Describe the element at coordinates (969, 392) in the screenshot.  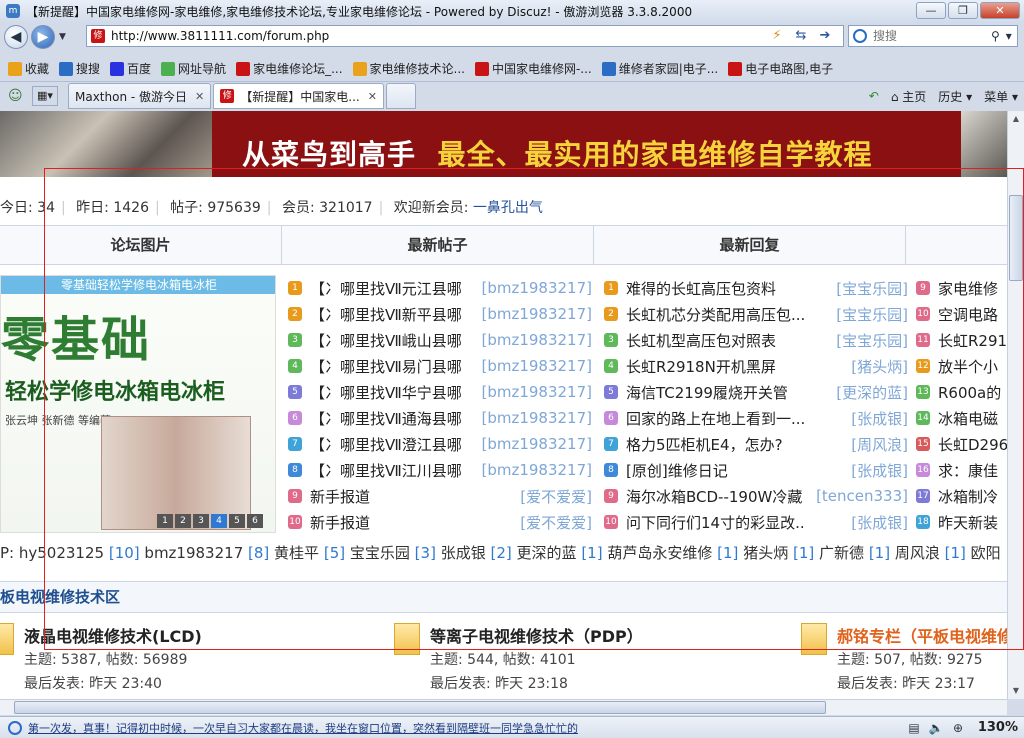
I see `post-title: R600a的` at that location.